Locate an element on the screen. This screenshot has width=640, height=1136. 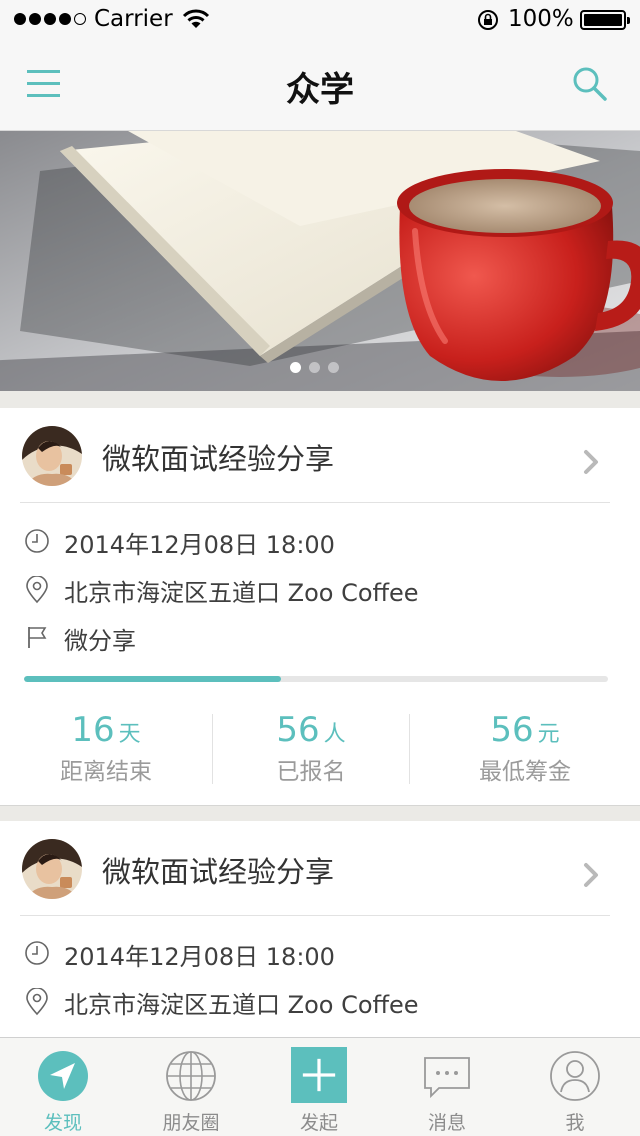
stat-unit: 天 is located at coordinates (129, 734).